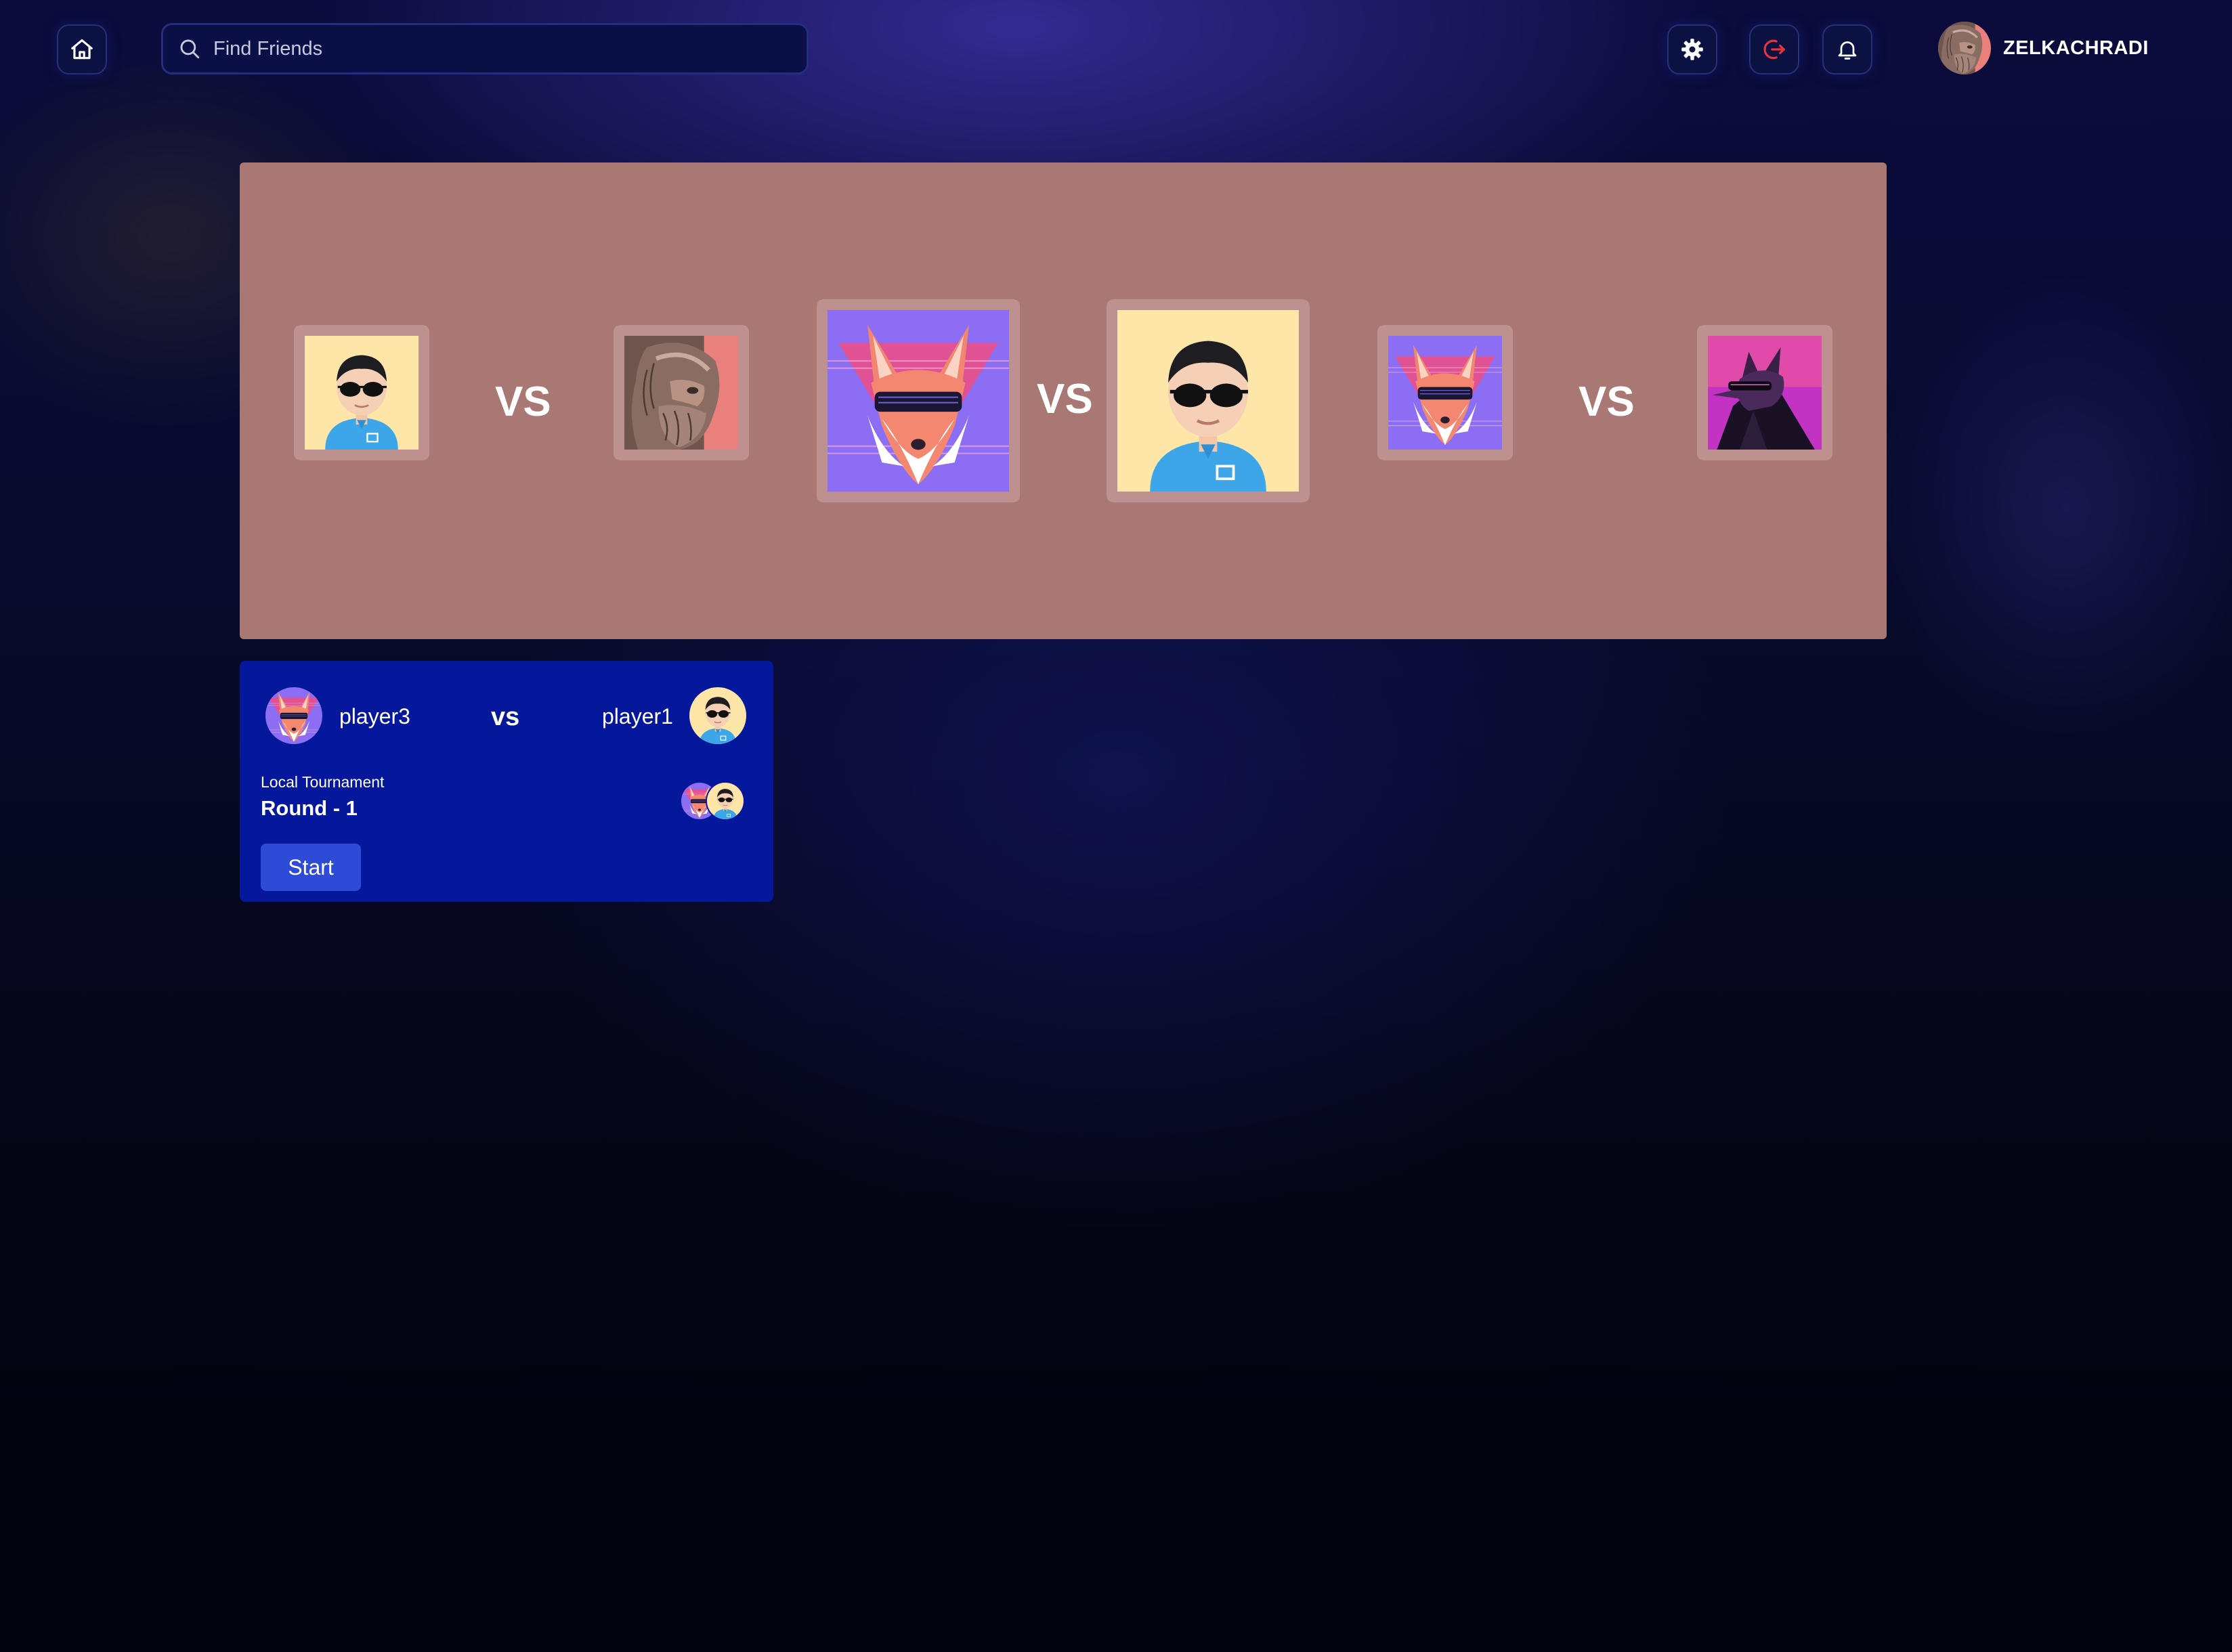  I want to click on notification-bell-icon, so click(1848, 51).